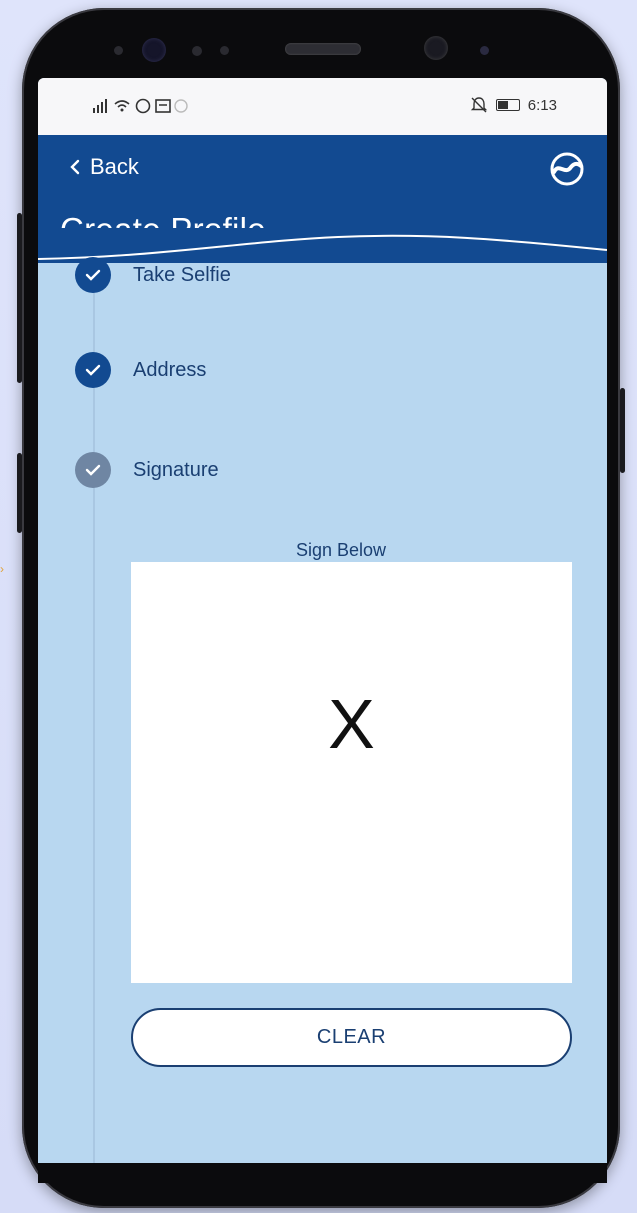 This screenshot has width=637, height=1213. I want to click on battery-icon, so click(507, 105).